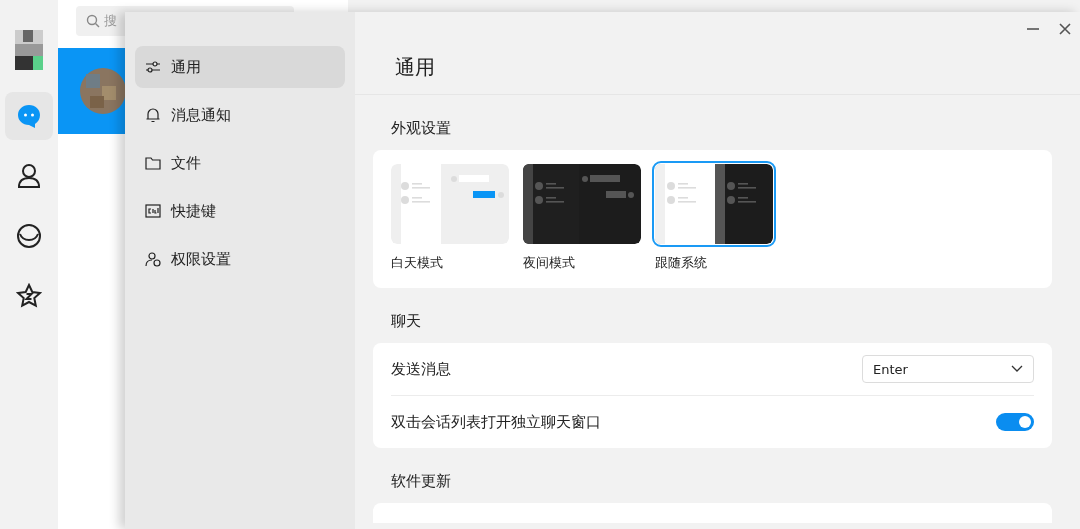  Describe the element at coordinates (110, 21) in the screenshot. I see `search-placeholder: 搜` at that location.